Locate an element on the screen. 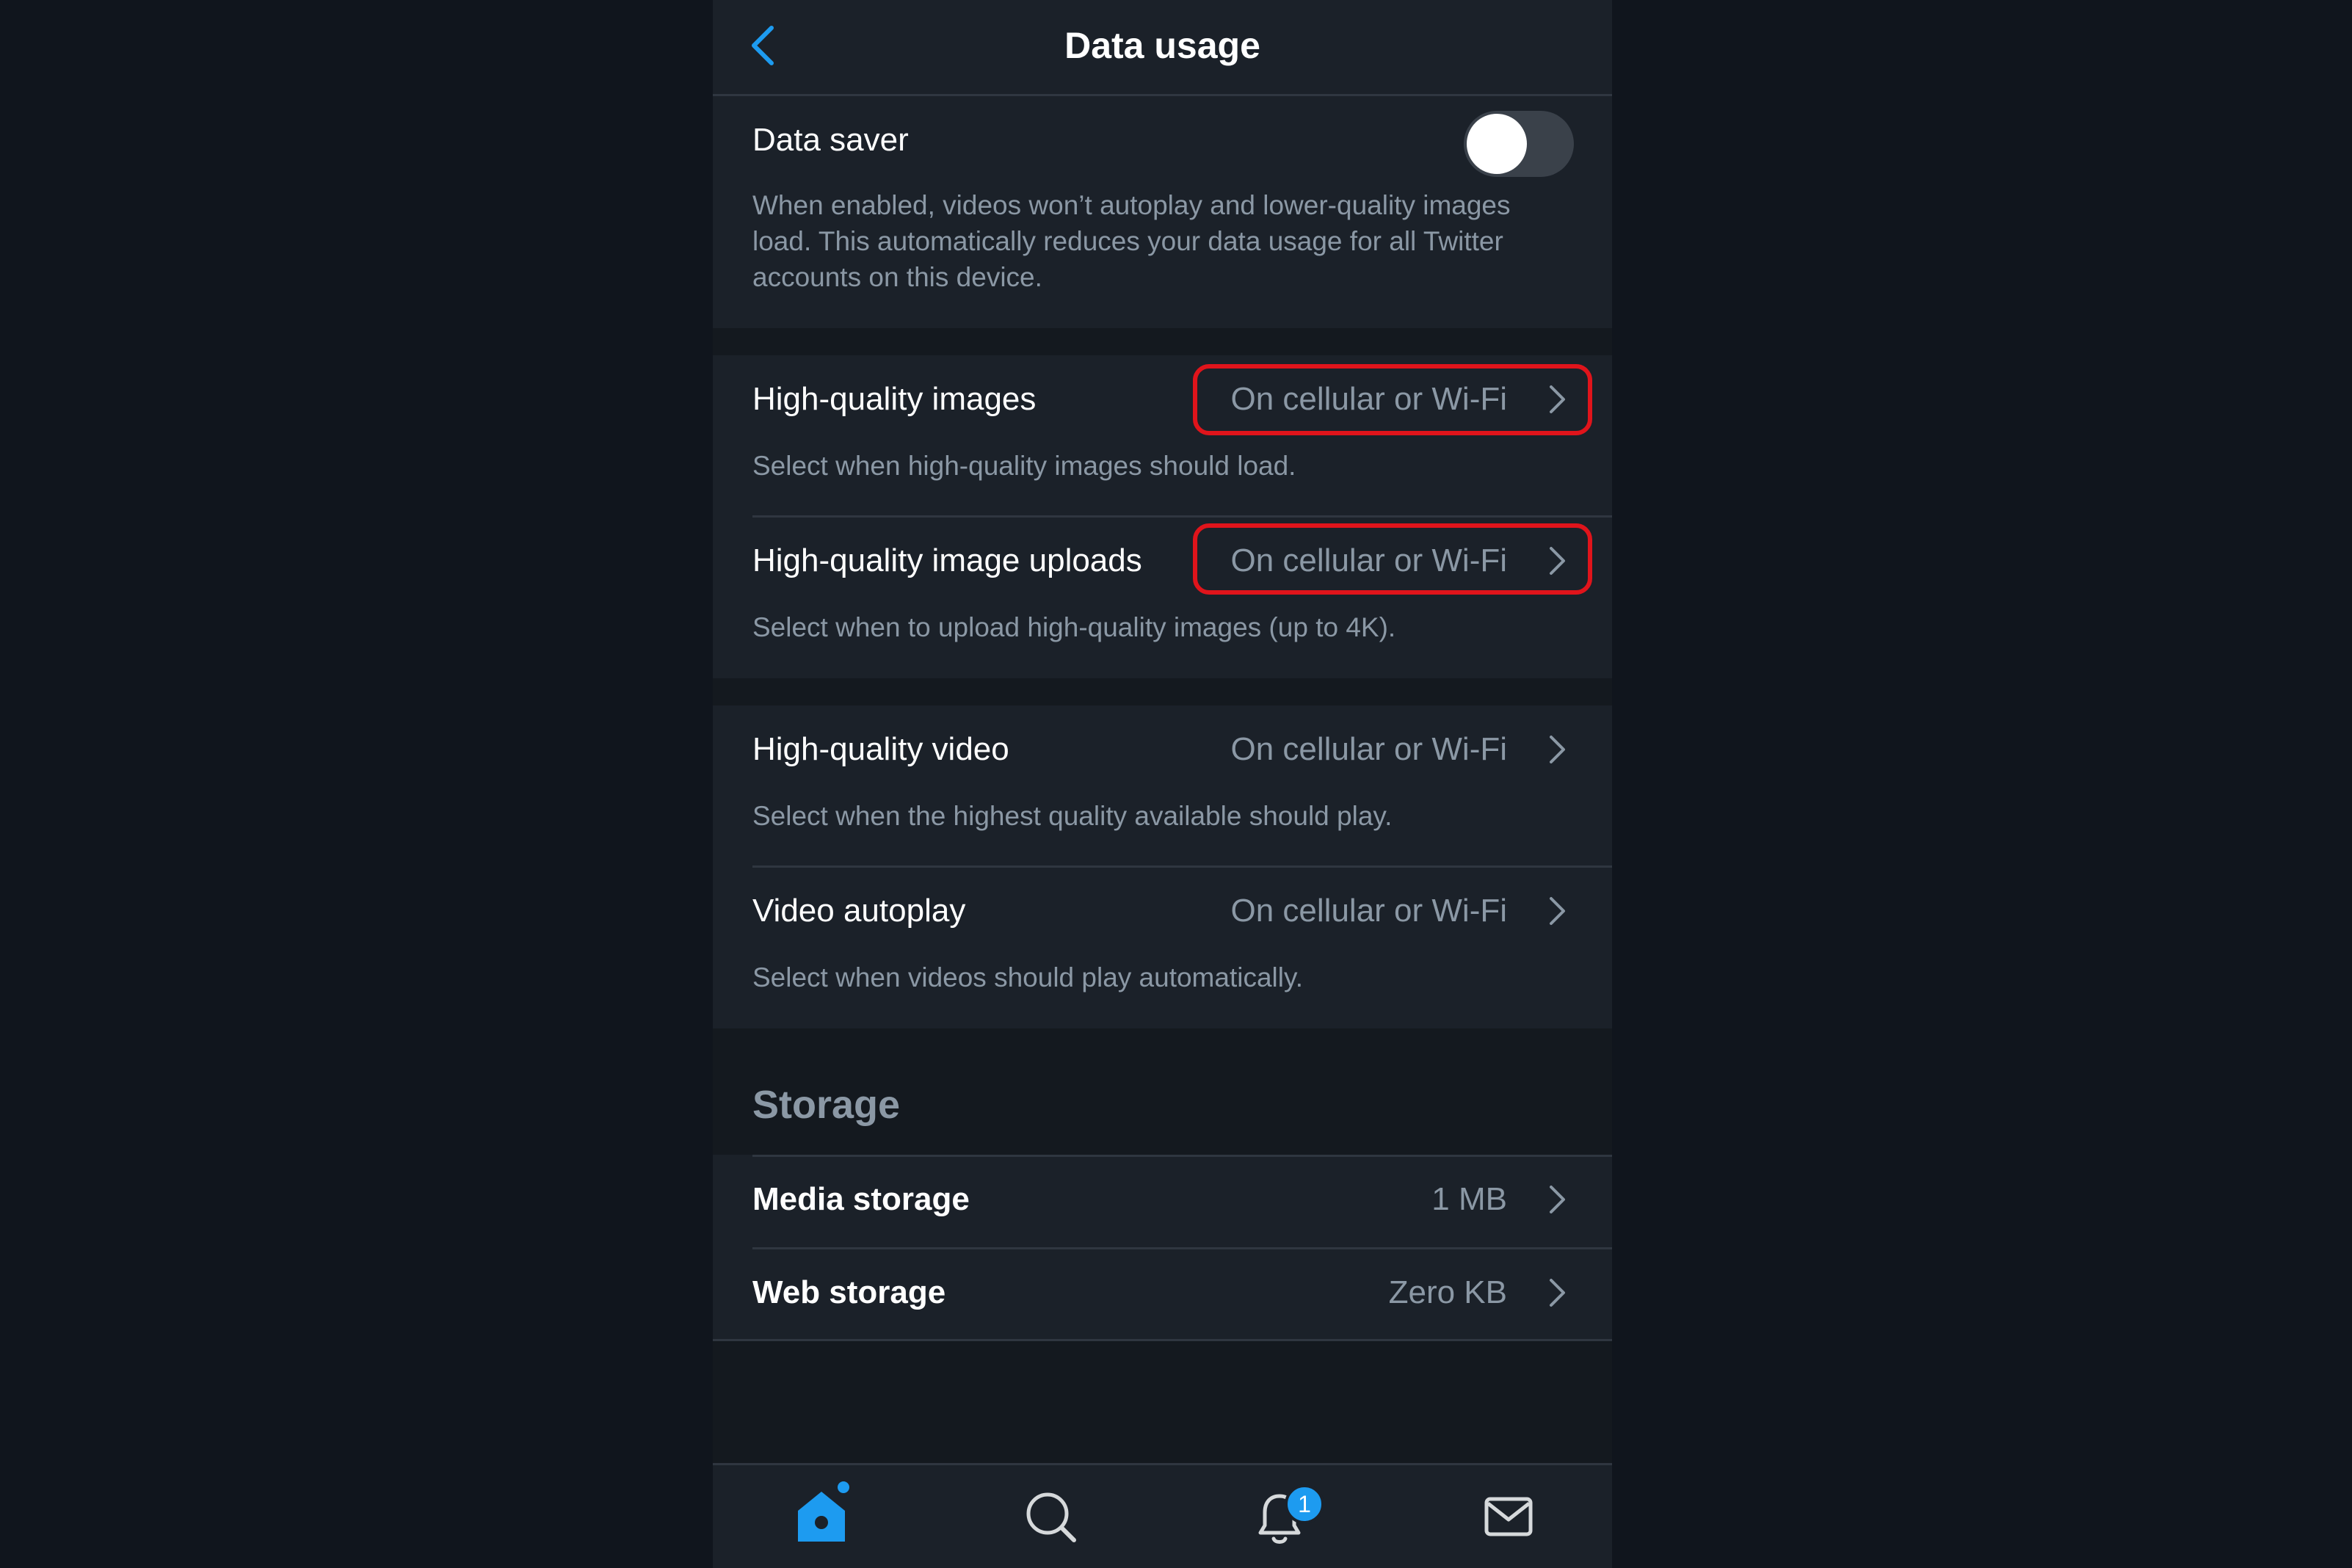 This screenshot has width=2352, height=1568. mail-icon is located at coordinates (1508, 1517).